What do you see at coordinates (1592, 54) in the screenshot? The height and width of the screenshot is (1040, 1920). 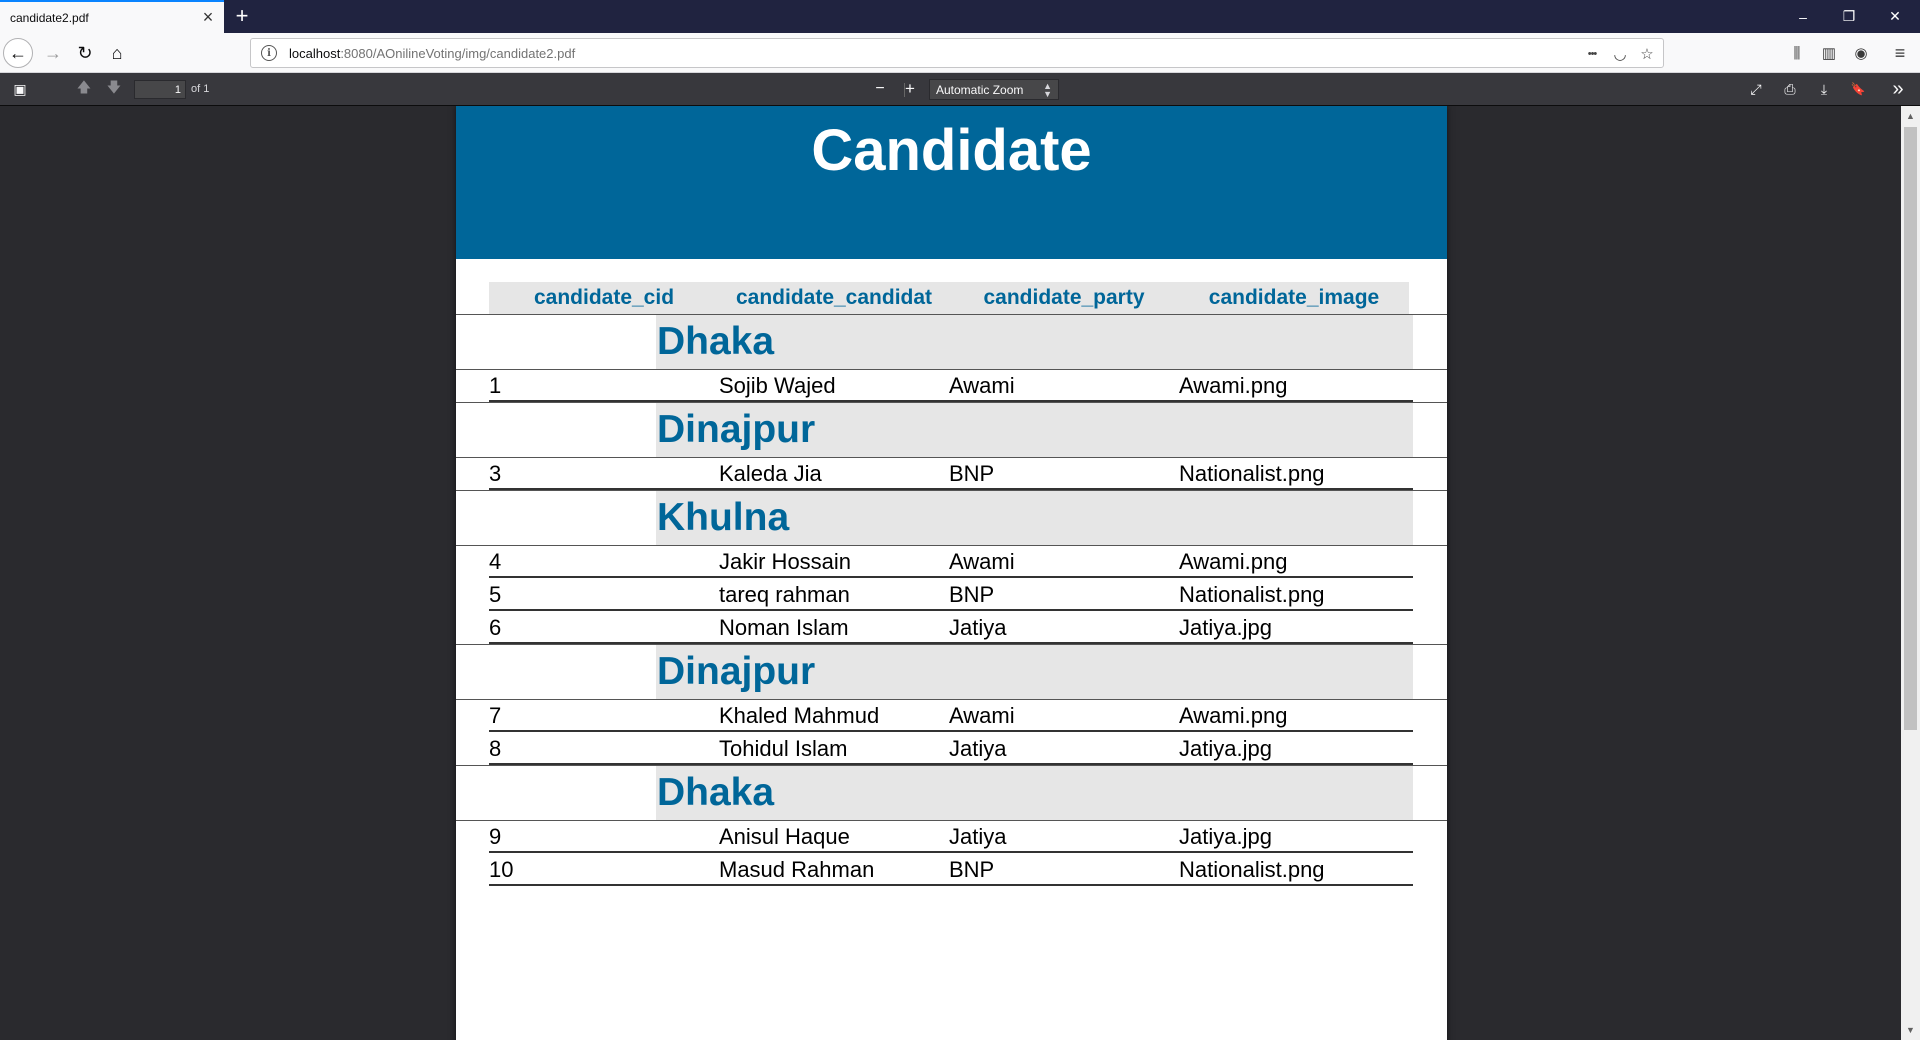 I see `page-actions-icon: •••` at bounding box center [1592, 54].